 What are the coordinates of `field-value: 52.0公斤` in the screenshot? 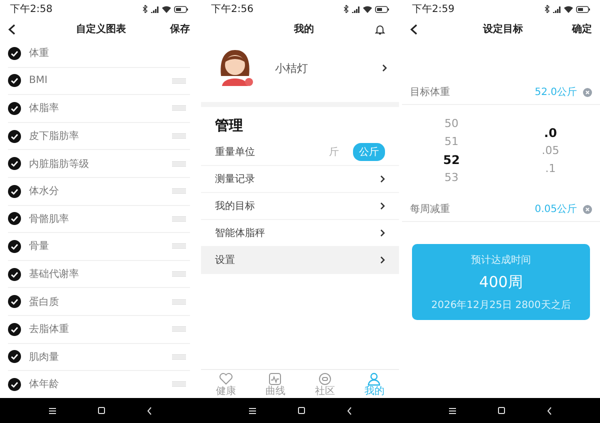 It's located at (555, 92).